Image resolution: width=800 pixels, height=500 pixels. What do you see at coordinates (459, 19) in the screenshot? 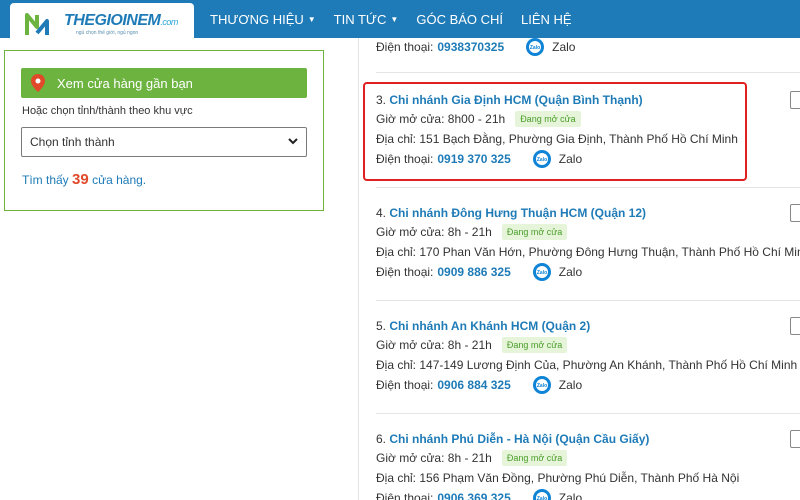
I see `nav-goc-bao-chi: GÓC BÁO CHÍ` at bounding box center [459, 19].